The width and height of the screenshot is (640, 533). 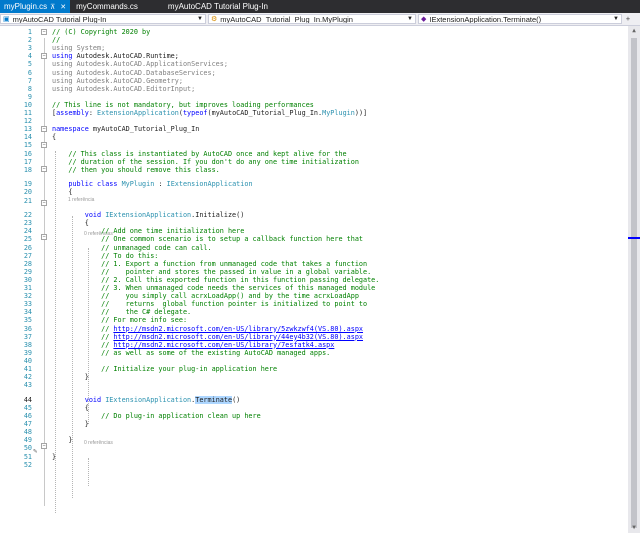 I want to click on code-token: // Do plug-in application clean up here, so click(x=156, y=416).